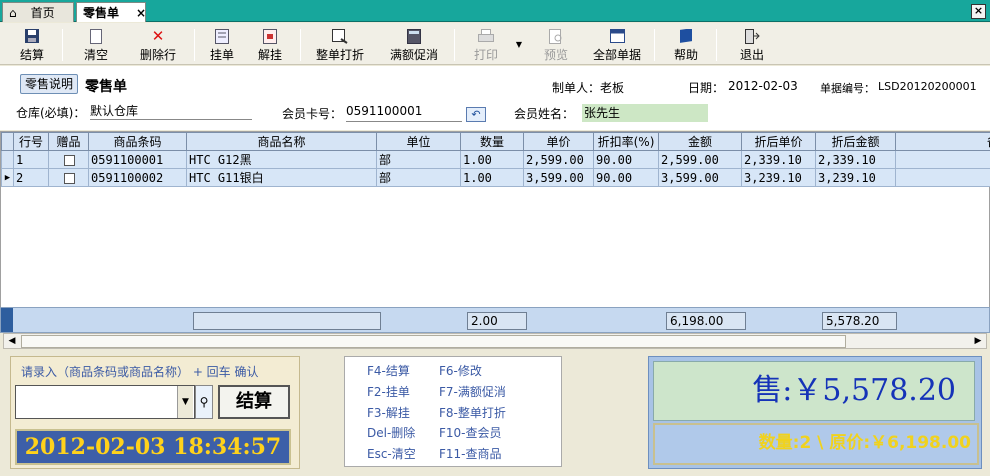 This screenshot has height=476, width=990. What do you see at coordinates (137, 177) in the screenshot?
I see `barcode-cell: 0591100002` at bounding box center [137, 177].